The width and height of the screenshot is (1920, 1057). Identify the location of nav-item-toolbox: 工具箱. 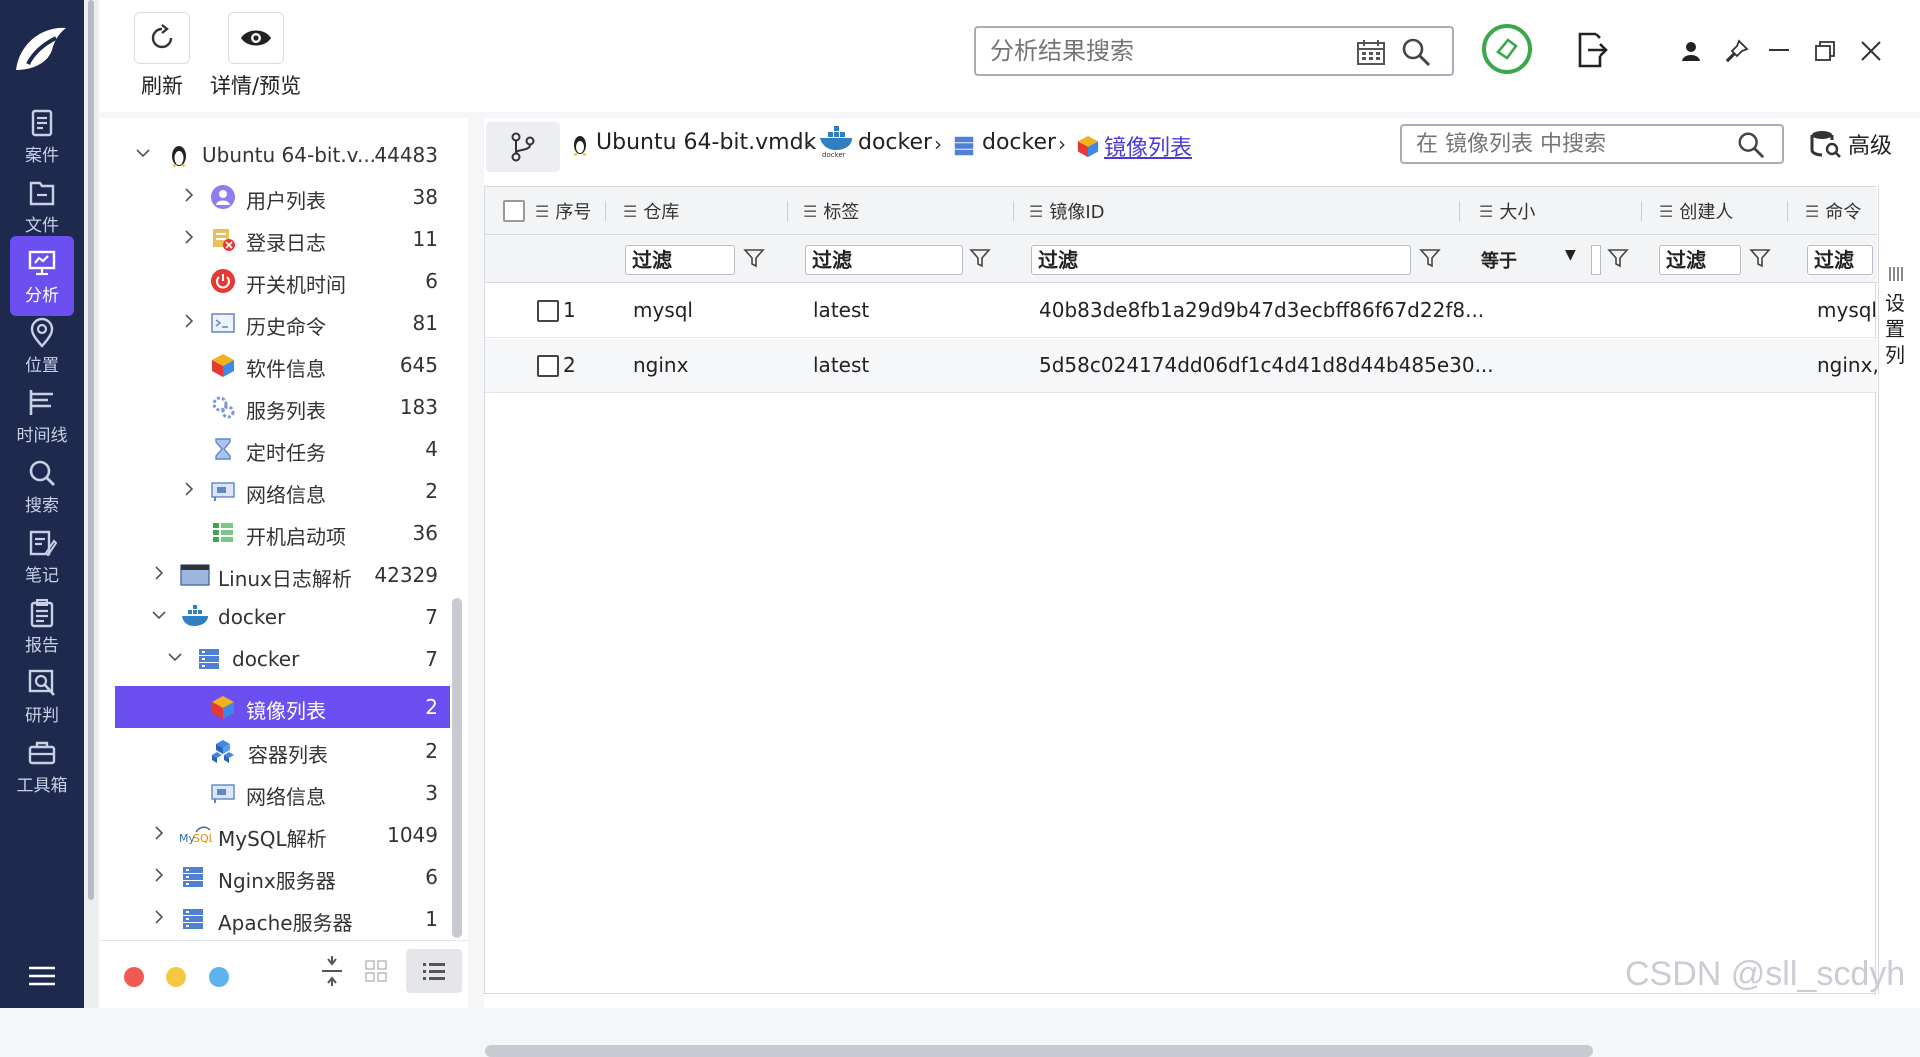
(42, 766).